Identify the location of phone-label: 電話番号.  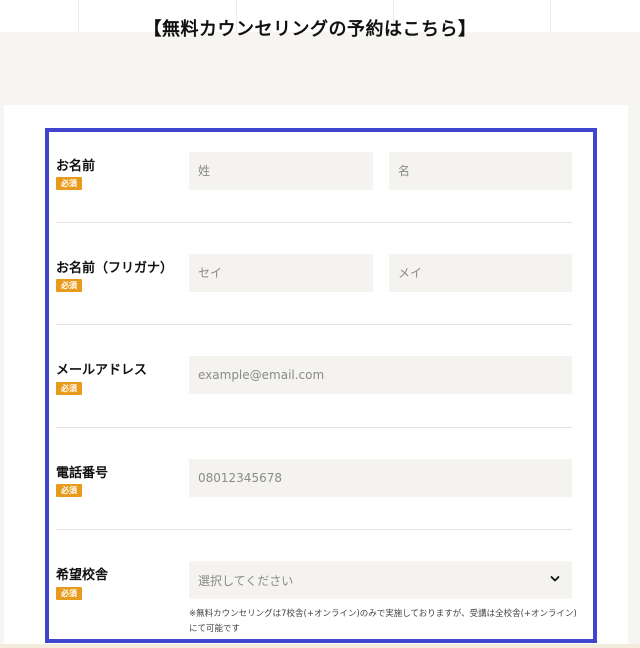
(82, 473).